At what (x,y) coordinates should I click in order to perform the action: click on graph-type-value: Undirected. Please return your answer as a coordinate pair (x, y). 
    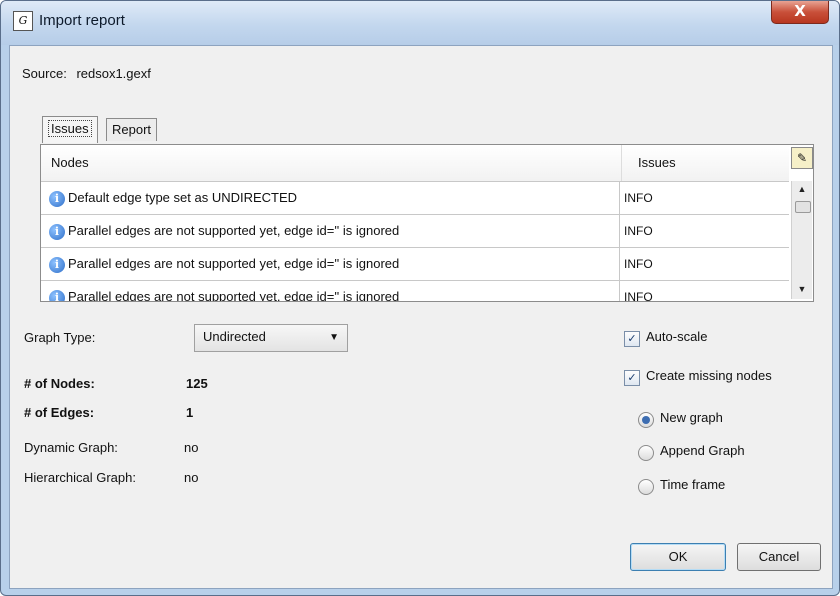
    Looking at the image, I should click on (234, 336).